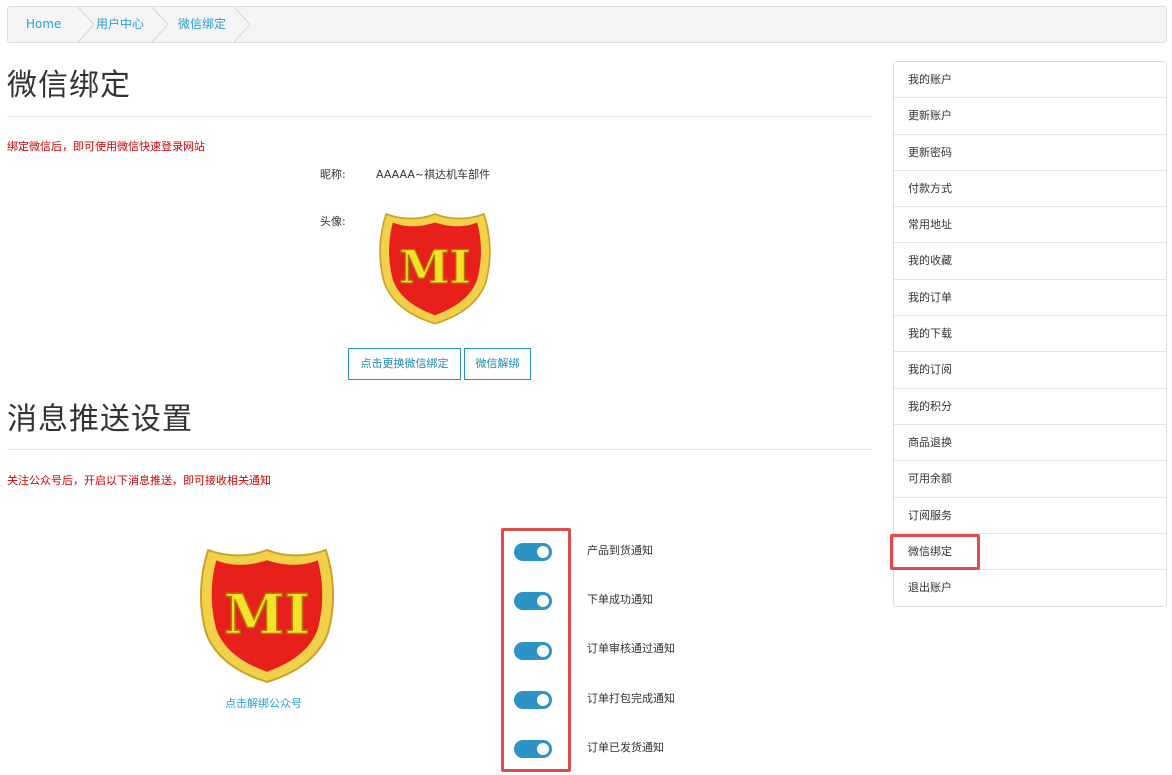  What do you see at coordinates (1030, 225) in the screenshot?
I see `sidebar-item-addresses: 常用地址` at bounding box center [1030, 225].